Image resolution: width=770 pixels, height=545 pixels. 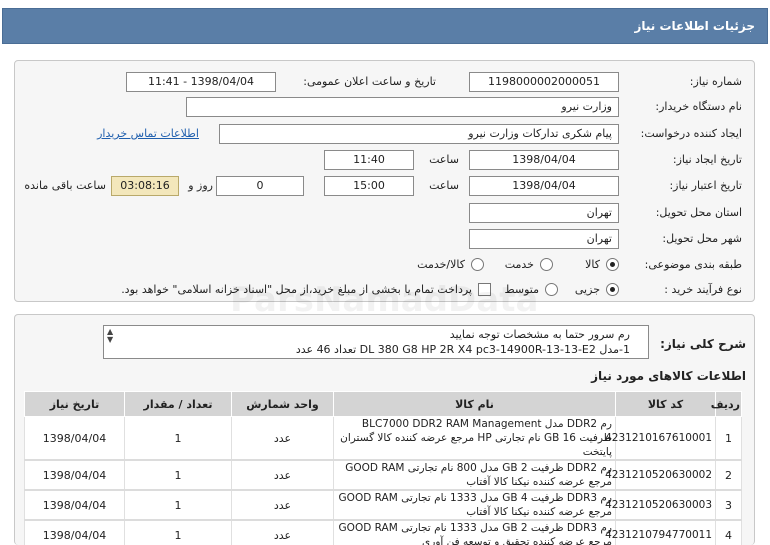 I want to click on summary-label: شرح کلی نیاز:, so click(x=703, y=344).